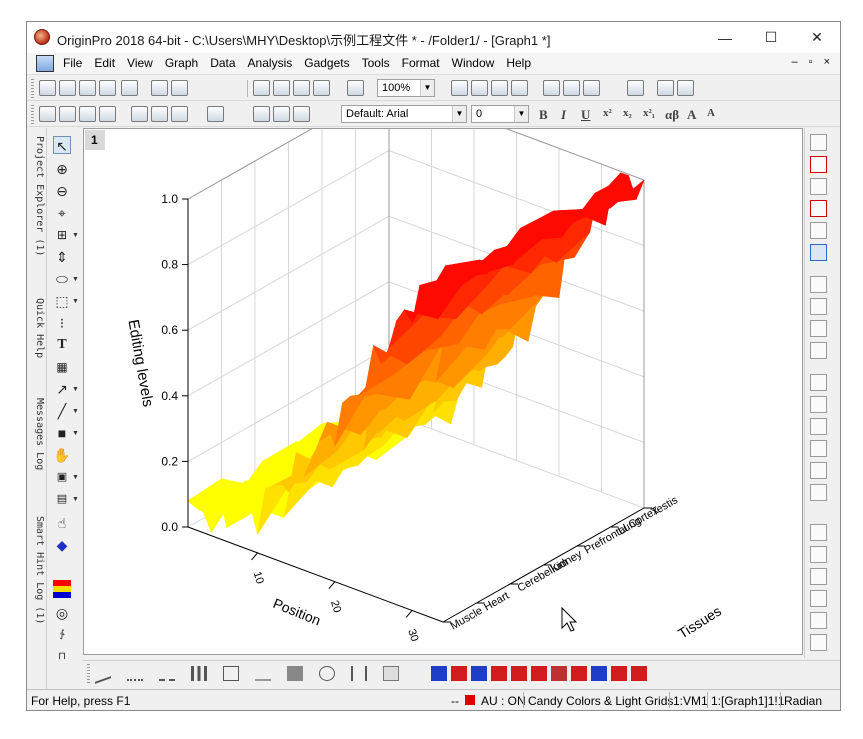  Describe the element at coordinates (107, 114) in the screenshot. I see `import-wizard-icon` at that location.